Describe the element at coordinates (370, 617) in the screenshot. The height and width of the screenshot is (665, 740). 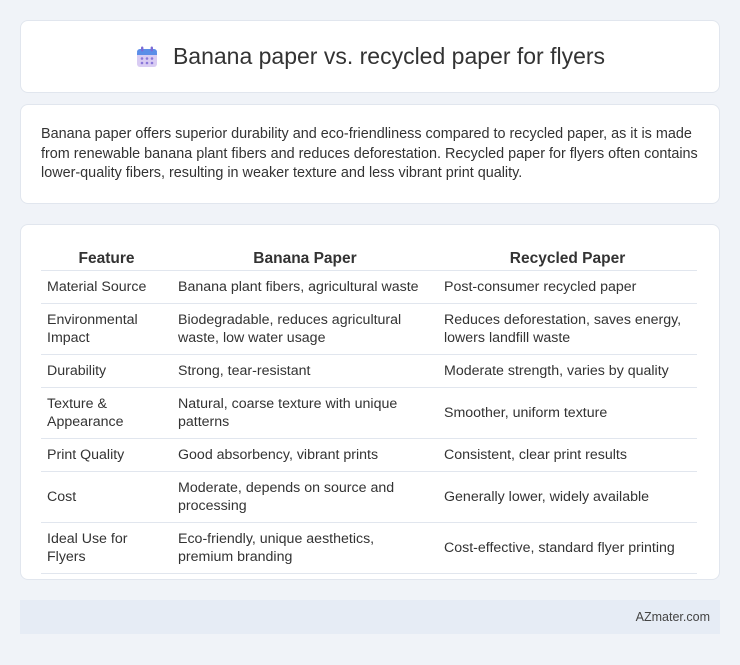
I see `footer-bar: AZmater.com` at that location.